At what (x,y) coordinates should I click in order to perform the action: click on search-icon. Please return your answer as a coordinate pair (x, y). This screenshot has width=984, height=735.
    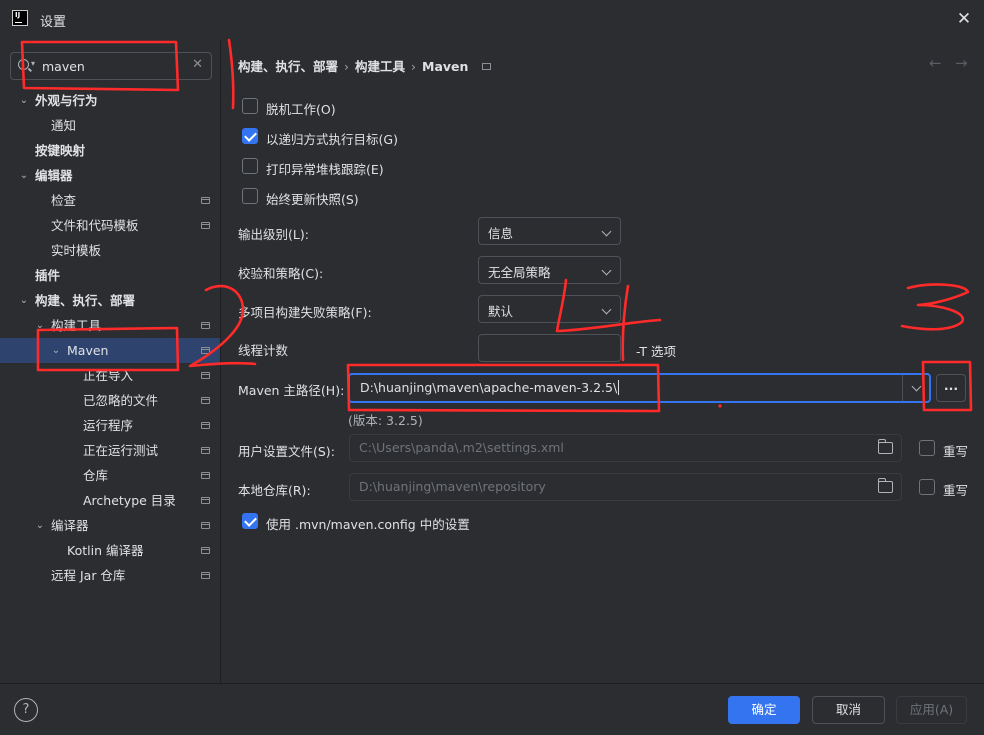
    Looking at the image, I should click on (23, 64).